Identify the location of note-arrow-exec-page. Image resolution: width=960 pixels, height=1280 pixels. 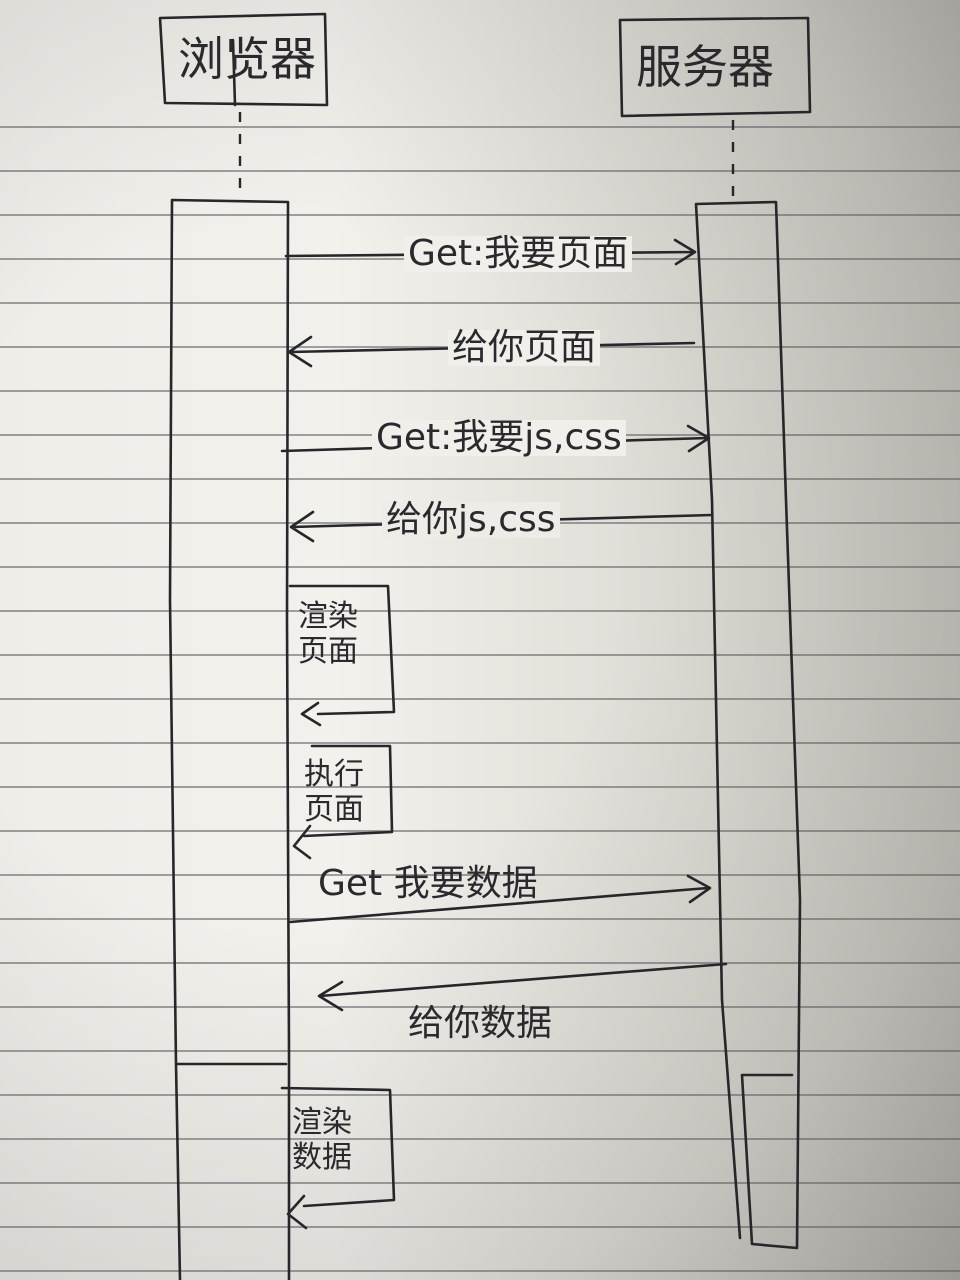
(302, 842).